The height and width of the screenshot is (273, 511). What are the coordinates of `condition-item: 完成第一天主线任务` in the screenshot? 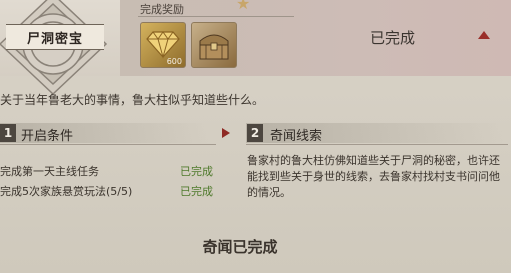 It's located at (49, 171).